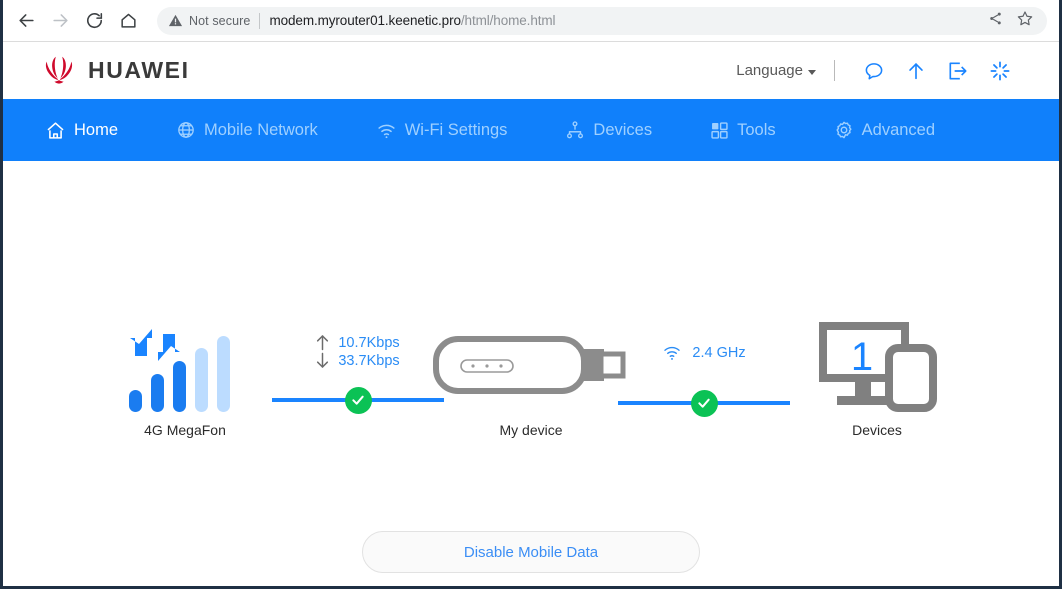  I want to click on logout-icon, so click(958, 70).